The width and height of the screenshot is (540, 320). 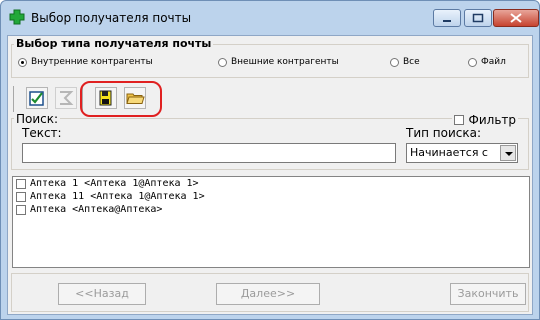 I want to click on search-title: Поиск:, so click(x=37, y=119).